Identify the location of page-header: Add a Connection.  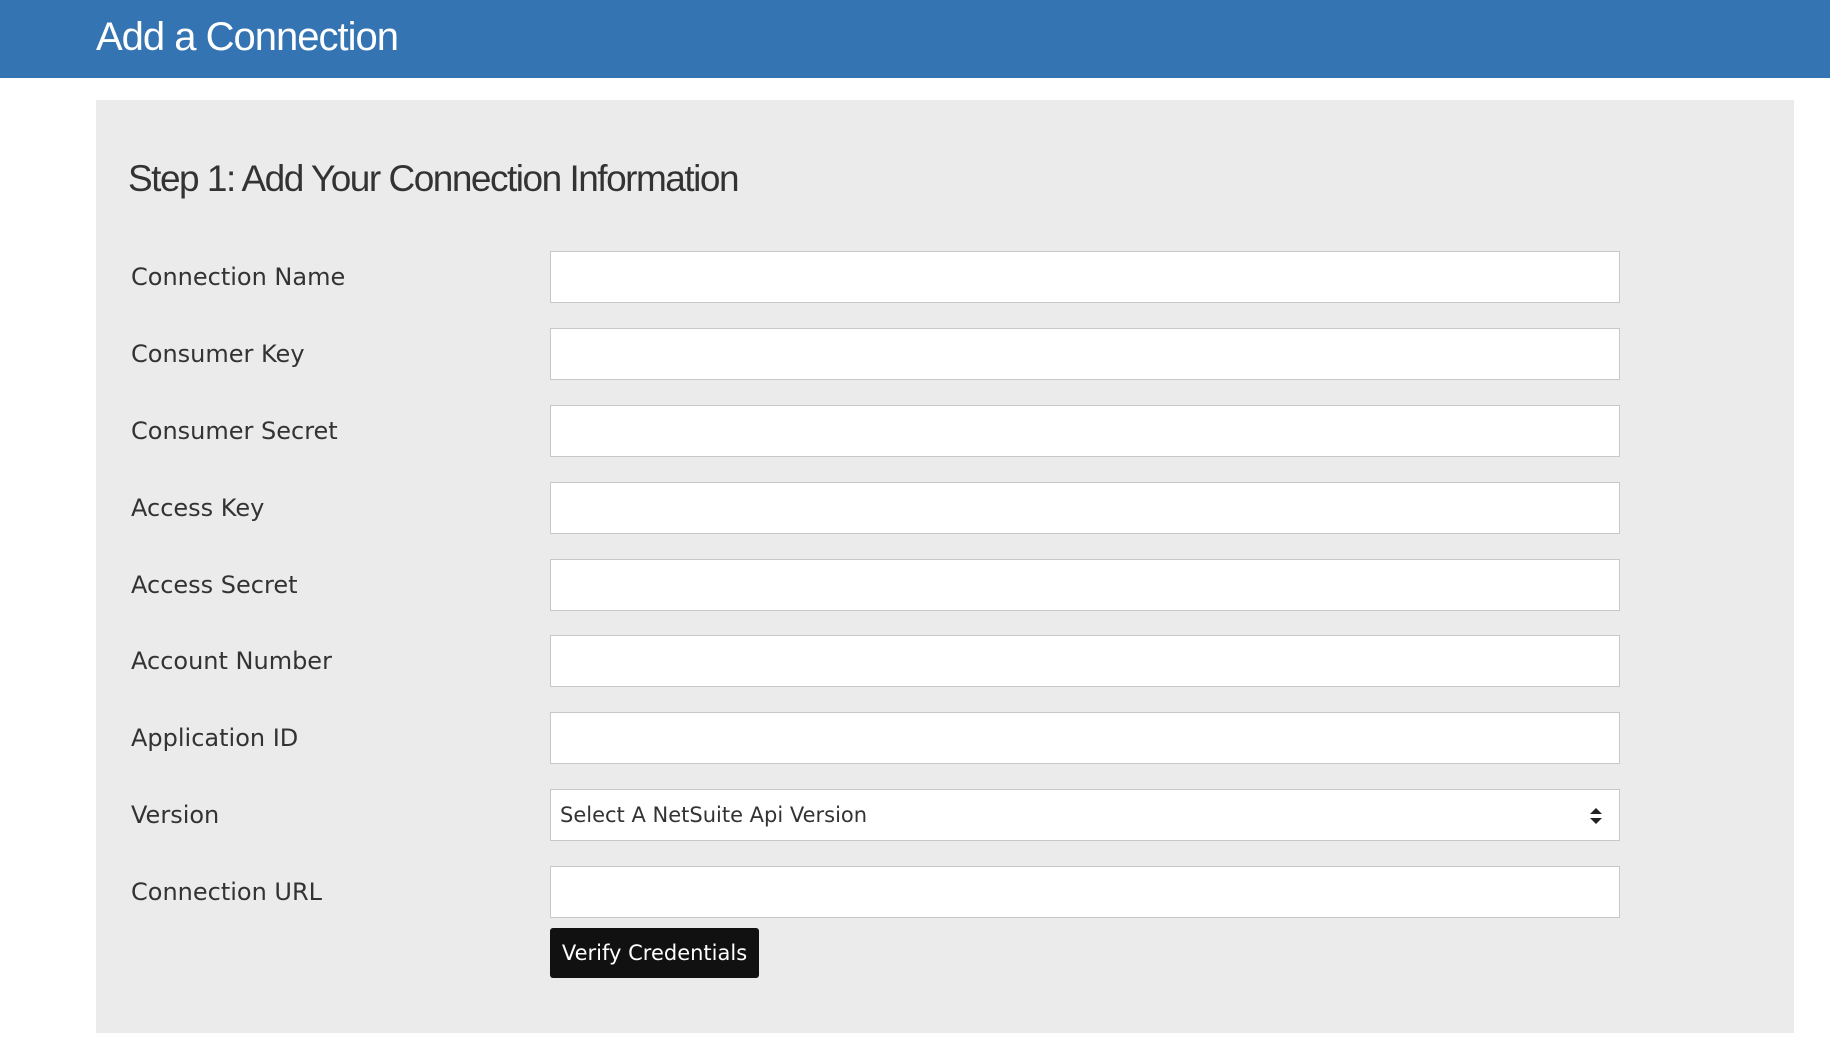
(915, 39).